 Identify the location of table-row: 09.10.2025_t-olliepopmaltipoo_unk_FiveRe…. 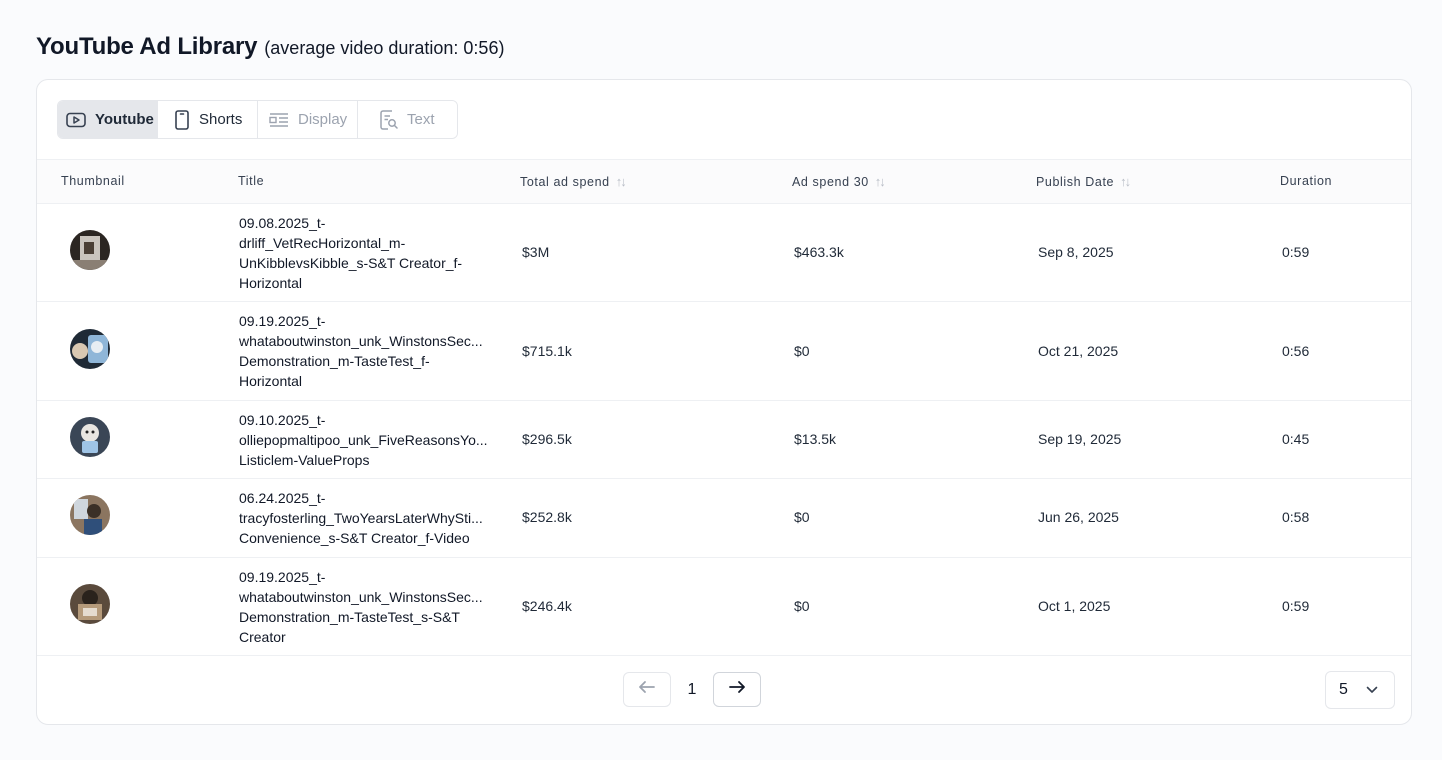
(724, 440).